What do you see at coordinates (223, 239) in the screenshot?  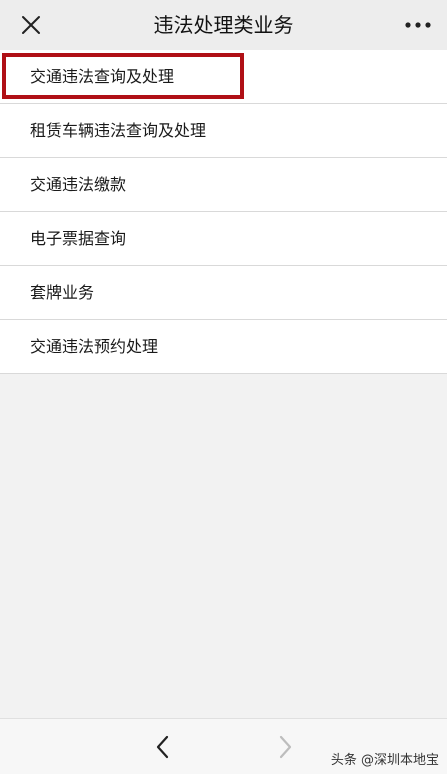 I see `menu-item-e-receipt-query: 电子票据查询` at bounding box center [223, 239].